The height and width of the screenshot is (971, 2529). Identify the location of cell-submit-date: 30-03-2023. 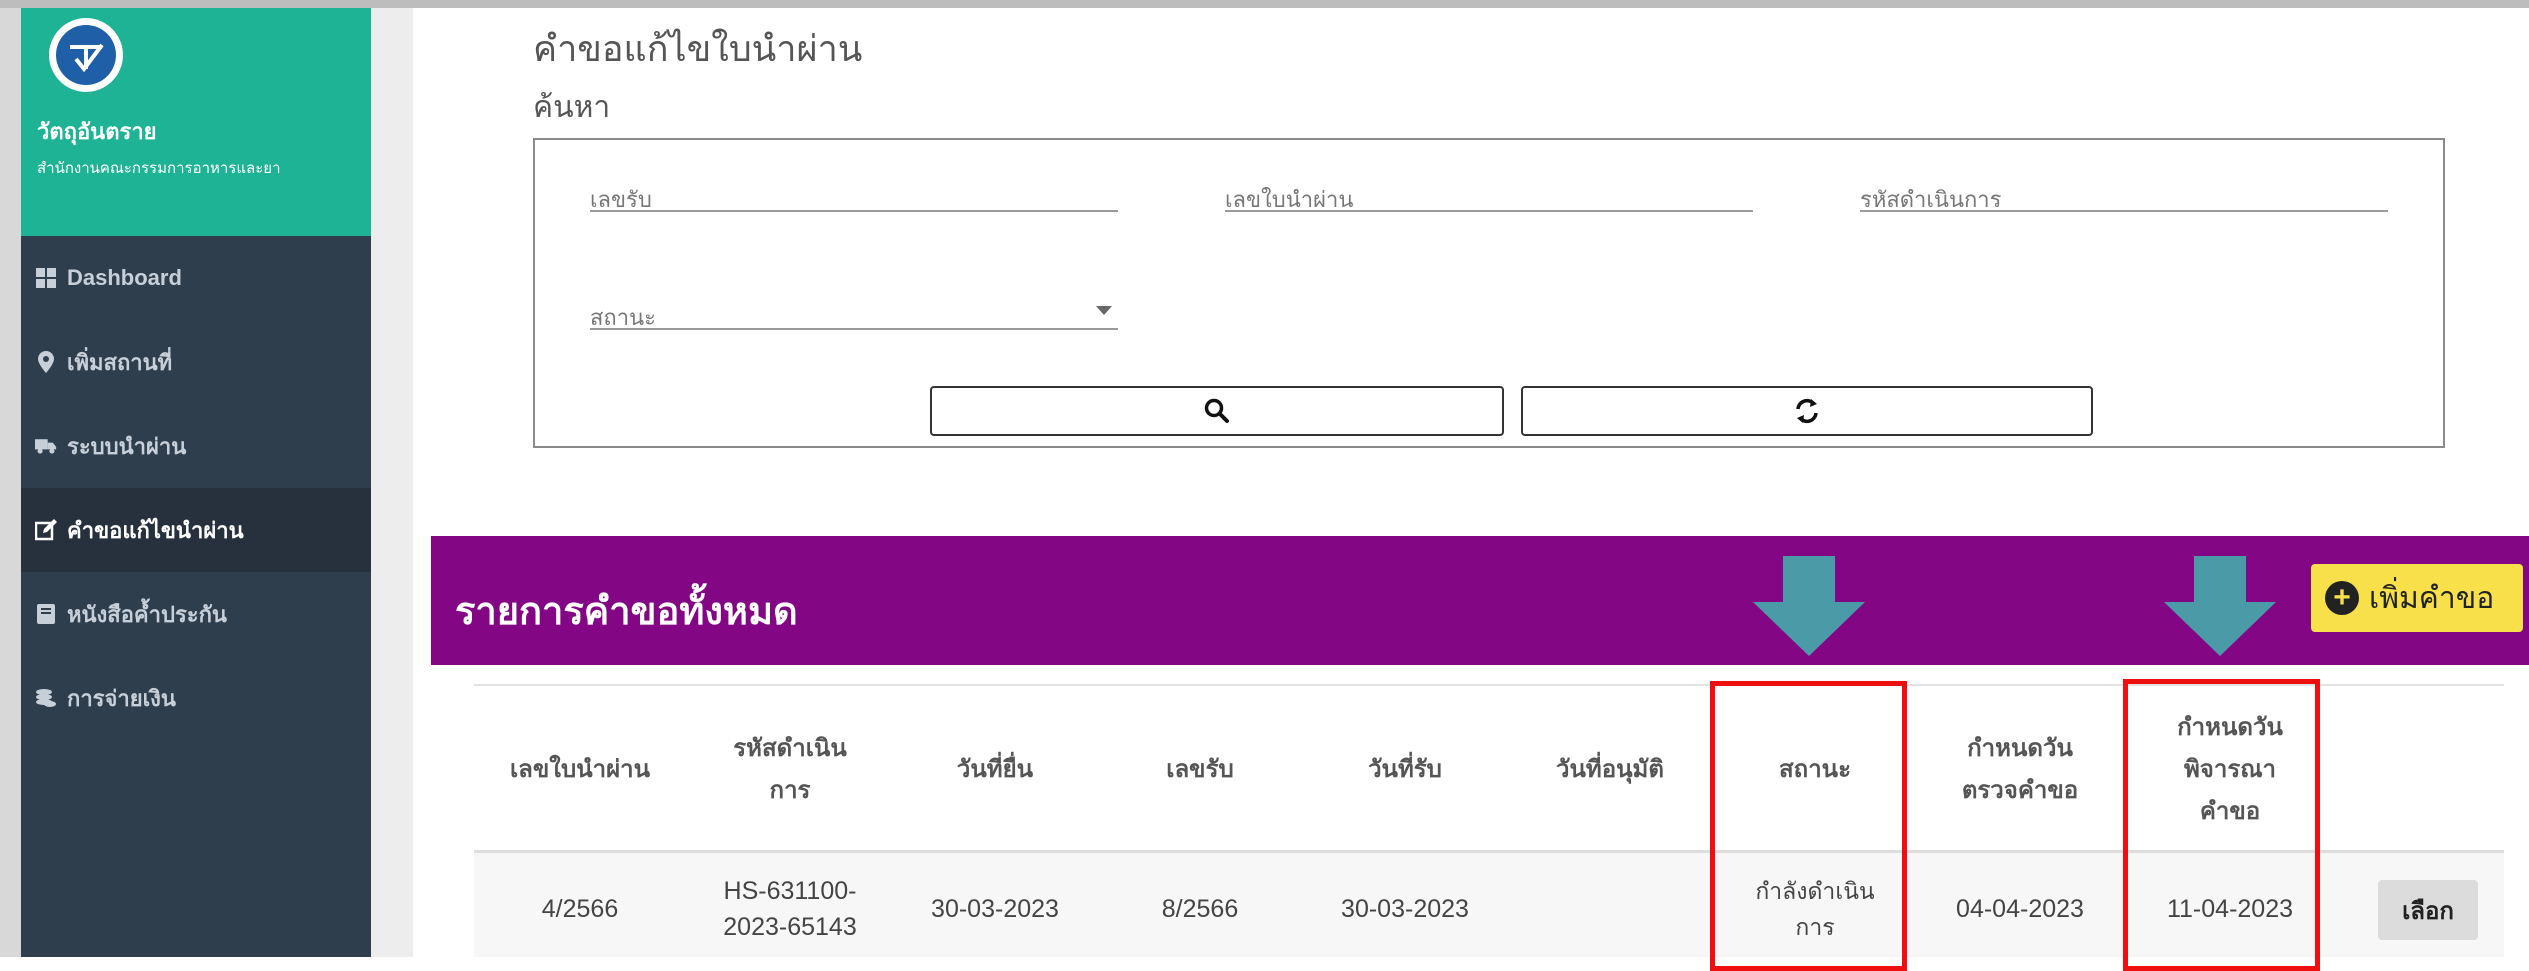
(995, 909).